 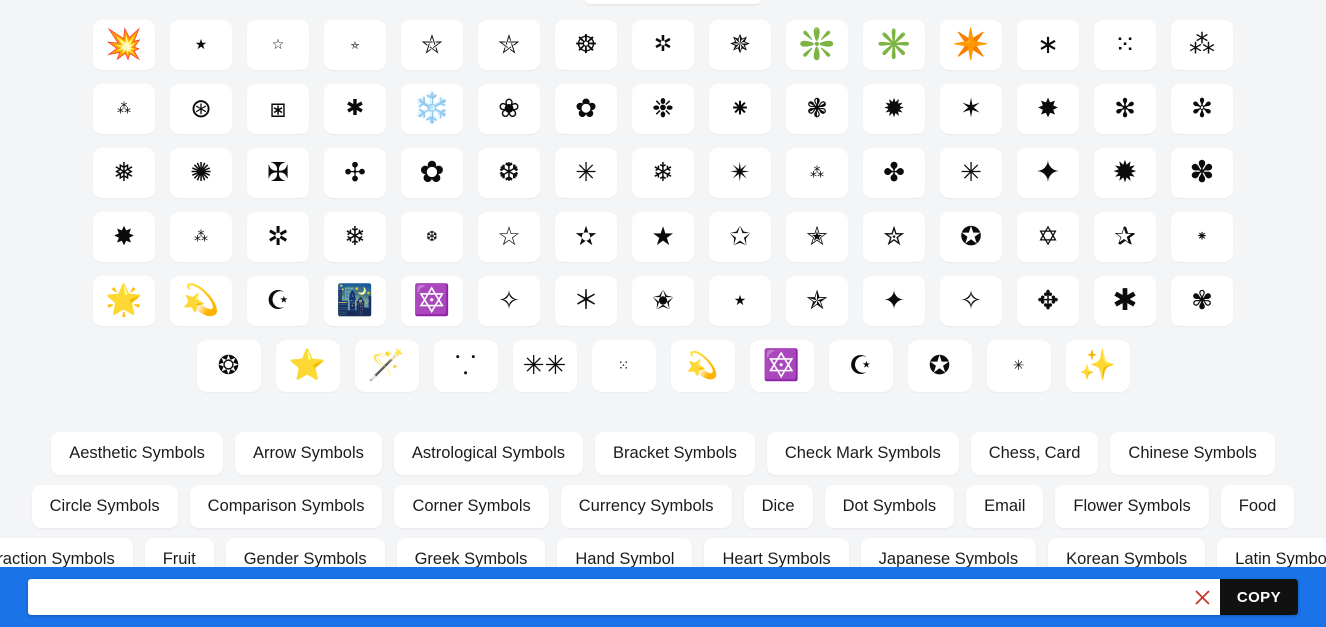 What do you see at coordinates (663, 45) in the screenshot?
I see `symbol-open-centre-asterisk: ✲` at bounding box center [663, 45].